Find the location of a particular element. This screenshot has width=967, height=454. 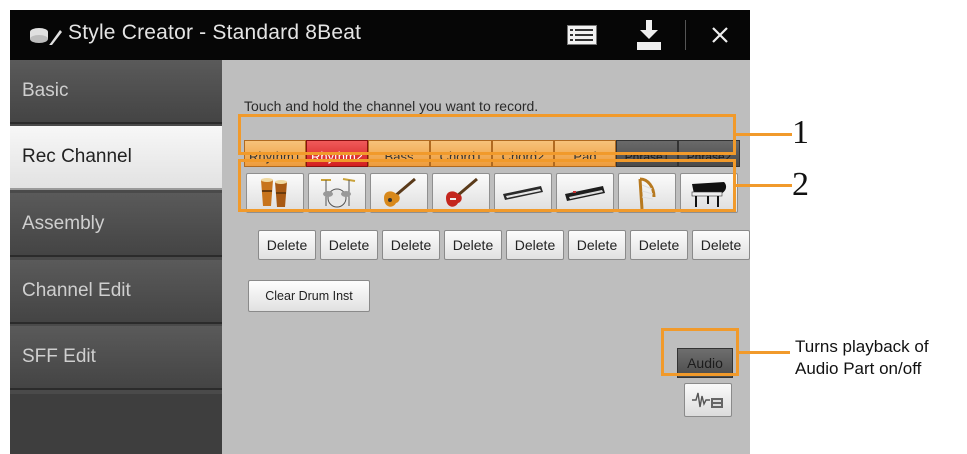

audio-annotation-line2: Audio Part on/off is located at coordinates (858, 368).